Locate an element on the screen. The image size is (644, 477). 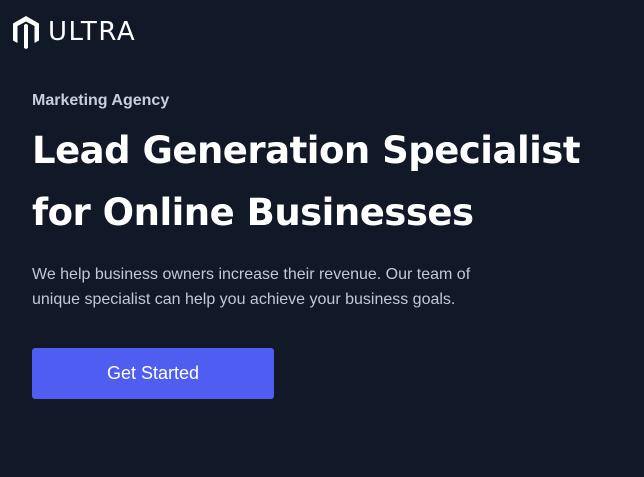
hero-headline-line-1: Lead Generation Specialist is located at coordinates (306, 150).